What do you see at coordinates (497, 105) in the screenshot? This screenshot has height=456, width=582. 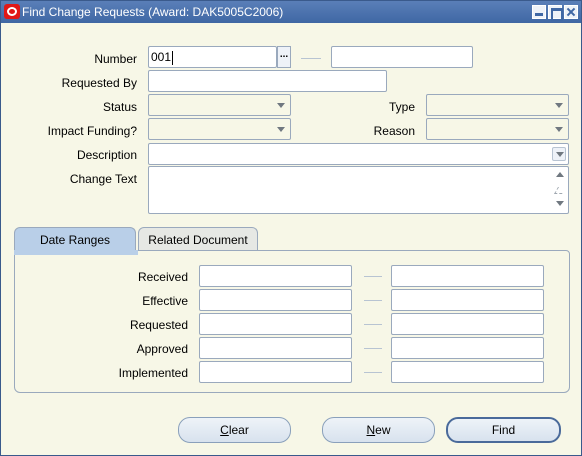 I see `type-select` at bounding box center [497, 105].